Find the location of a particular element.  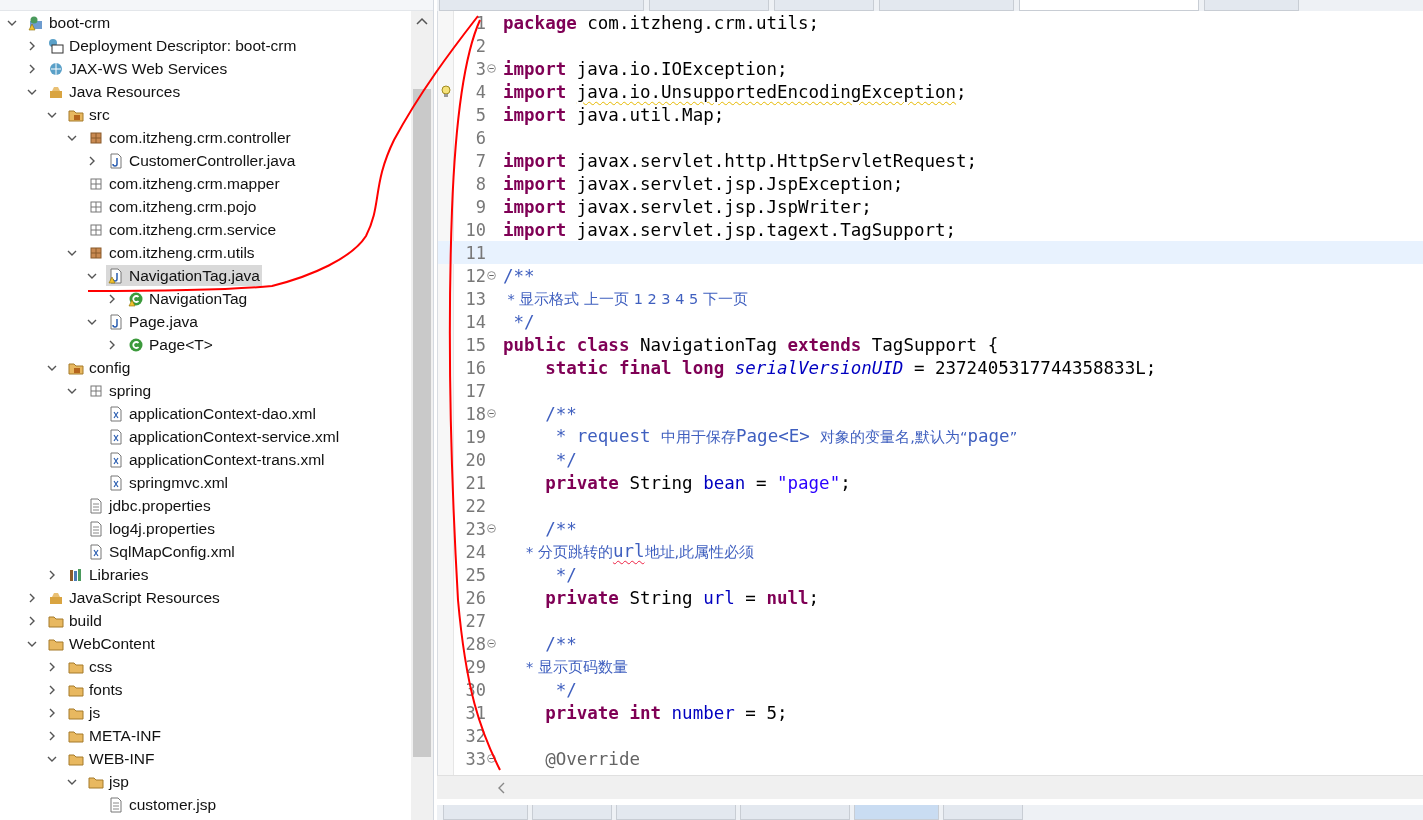

tree-item: jdbc.properties is located at coordinates (149, 505).